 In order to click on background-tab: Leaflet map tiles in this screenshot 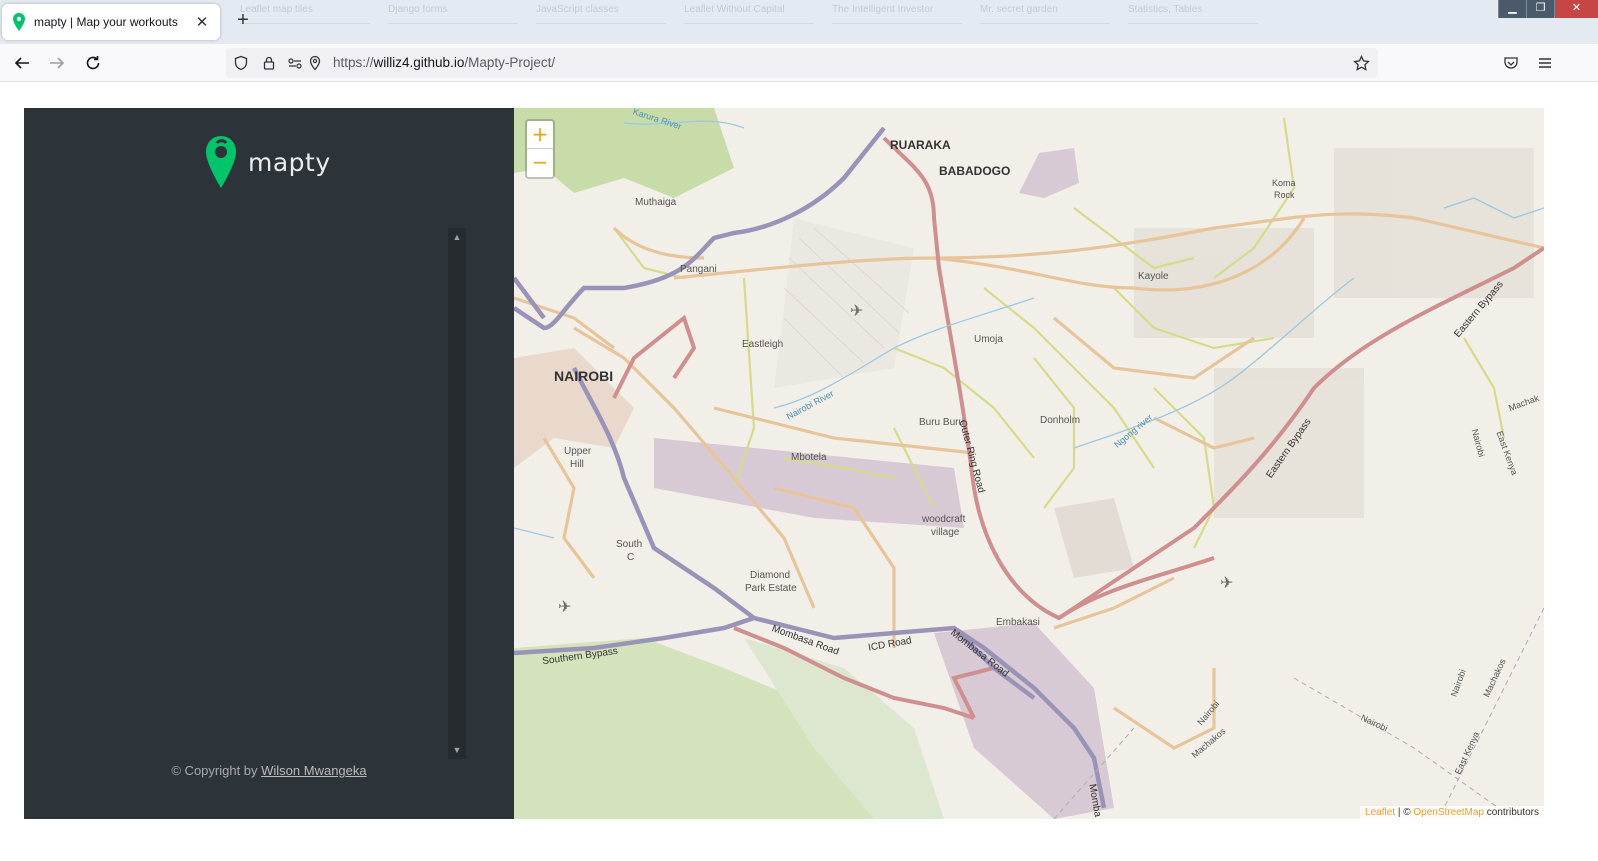, I will do `click(305, 14)`.